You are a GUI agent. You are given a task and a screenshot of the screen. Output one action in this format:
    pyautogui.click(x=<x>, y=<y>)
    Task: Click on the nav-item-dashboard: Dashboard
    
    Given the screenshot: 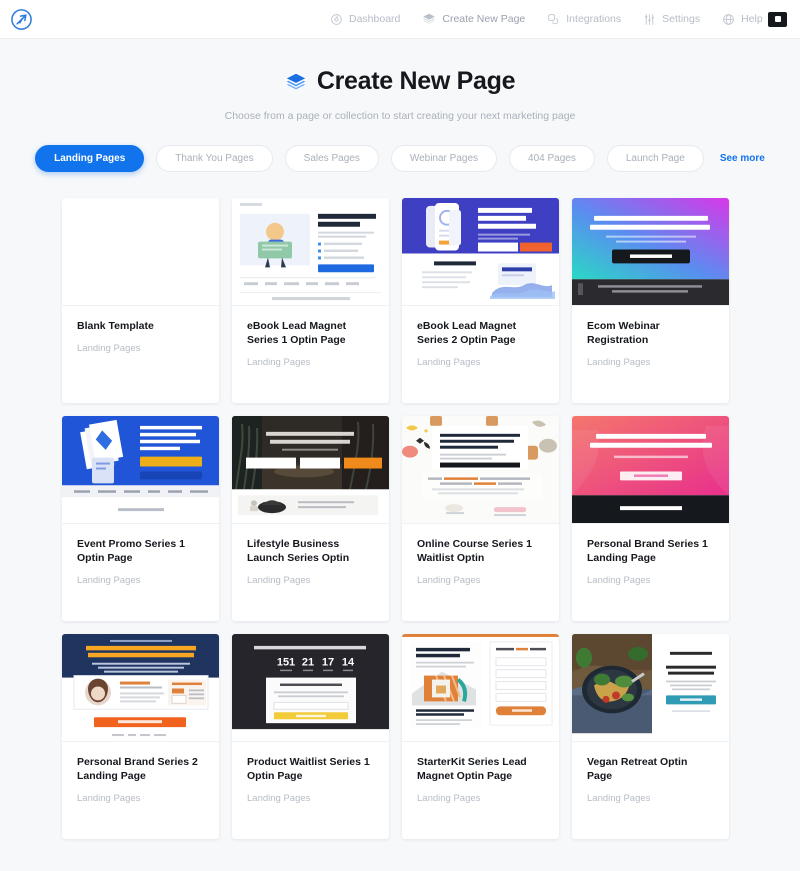 What is the action you would take?
    pyautogui.click(x=365, y=19)
    